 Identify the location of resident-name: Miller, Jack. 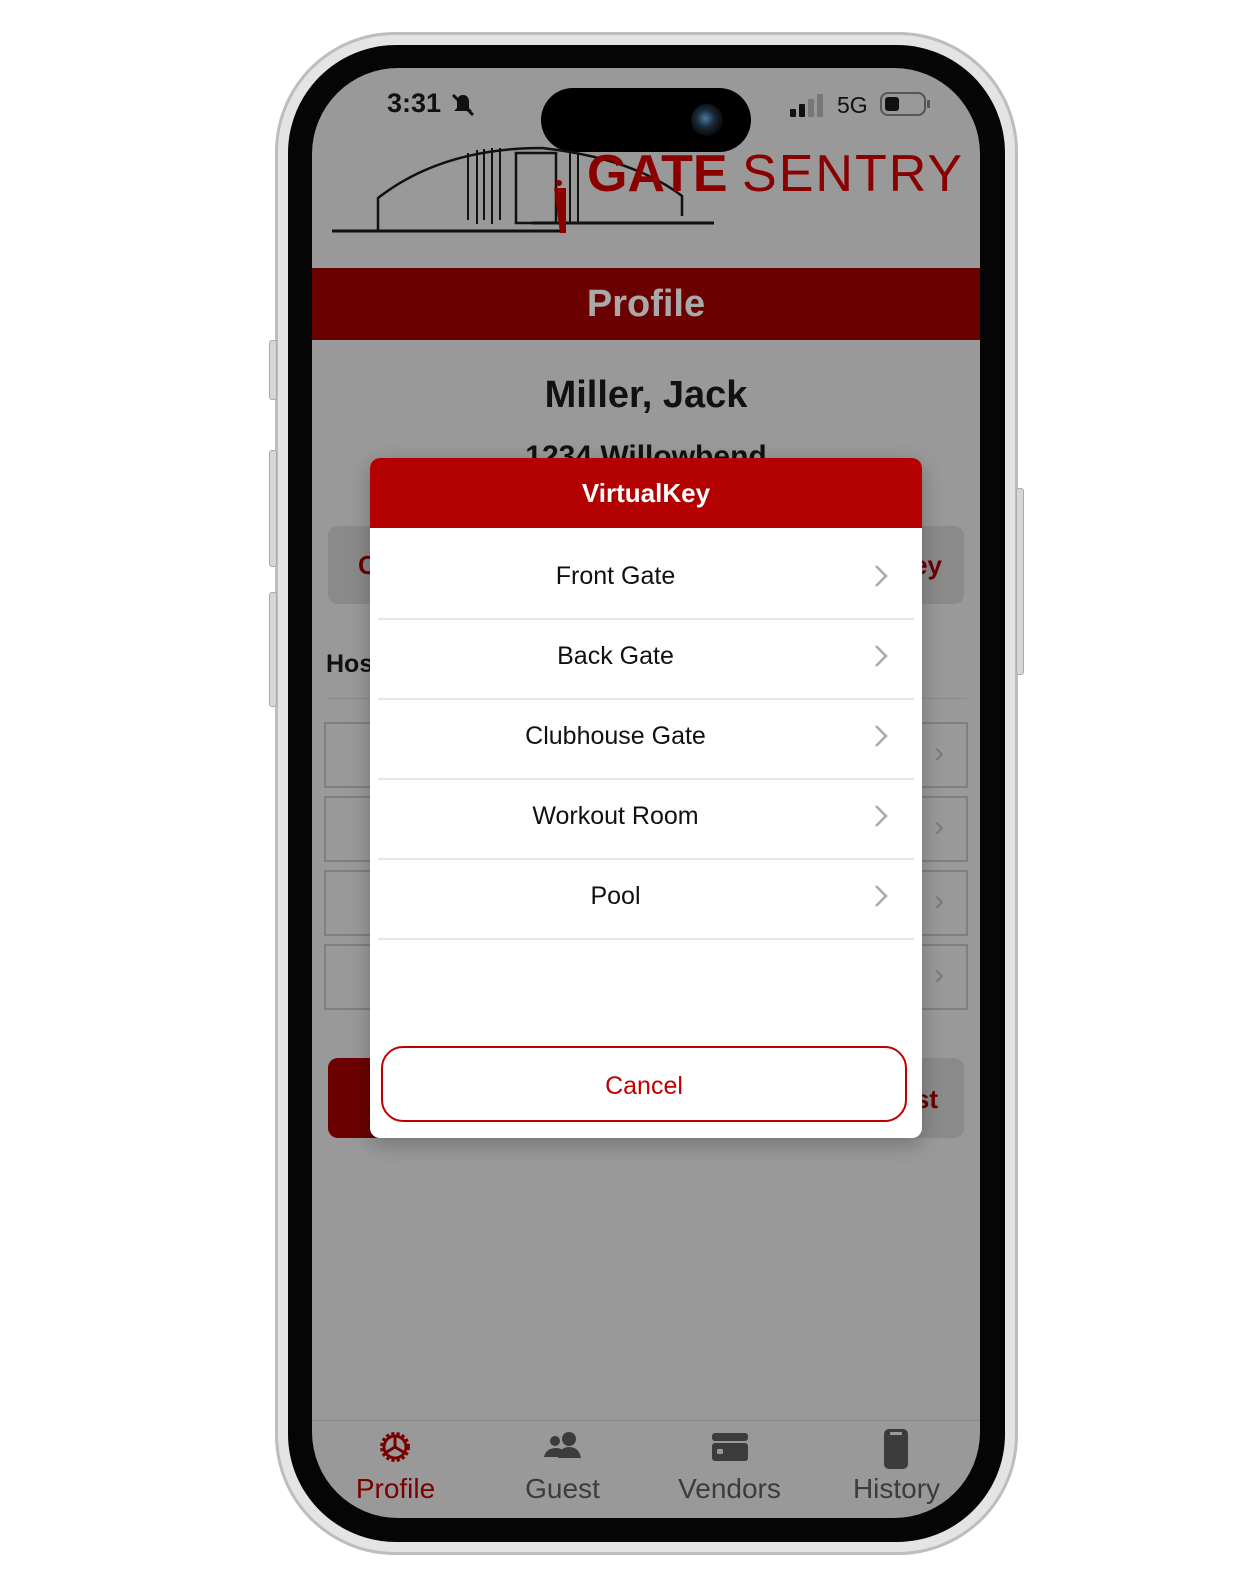
(646, 395).